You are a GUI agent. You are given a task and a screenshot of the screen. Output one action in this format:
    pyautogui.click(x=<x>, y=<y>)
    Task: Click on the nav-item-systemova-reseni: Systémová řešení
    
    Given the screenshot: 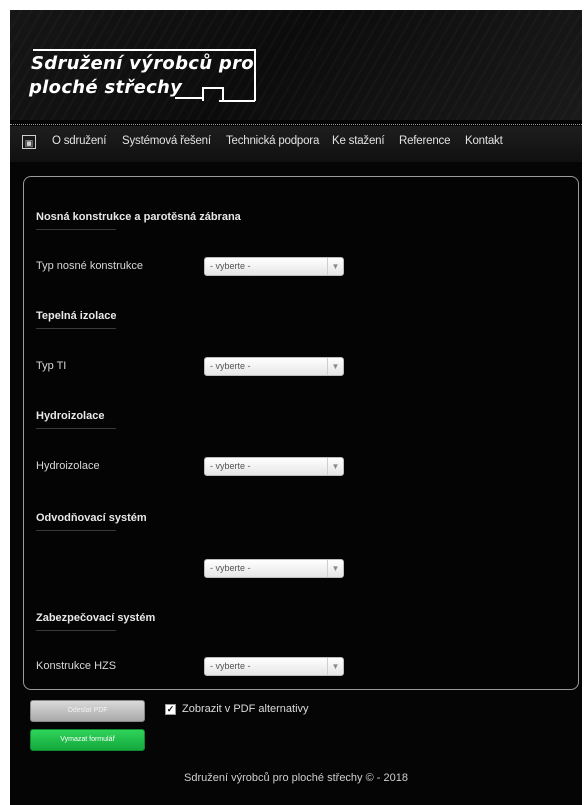 What is the action you would take?
    pyautogui.click(x=166, y=141)
    